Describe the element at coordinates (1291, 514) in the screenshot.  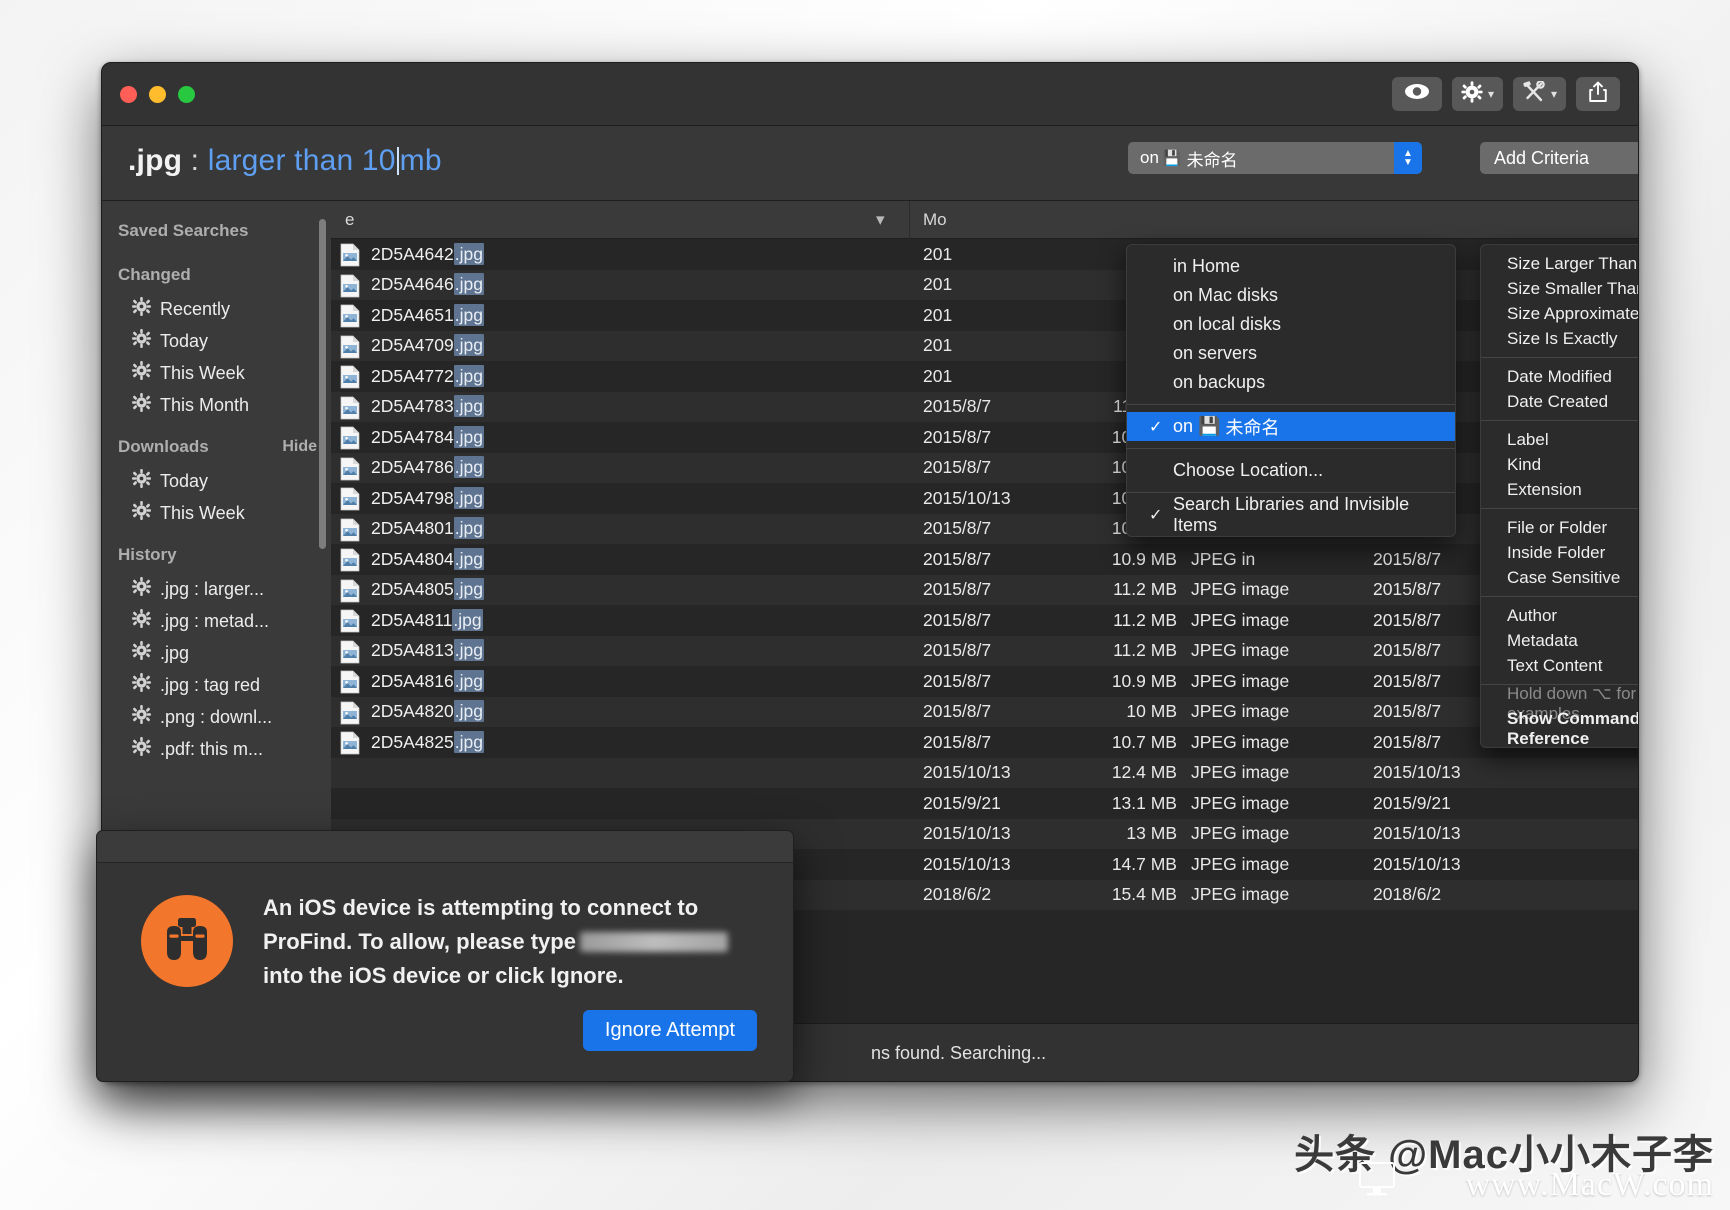
I see `location-menu-item: ✓ Search Libraries and Invisible Items` at that location.